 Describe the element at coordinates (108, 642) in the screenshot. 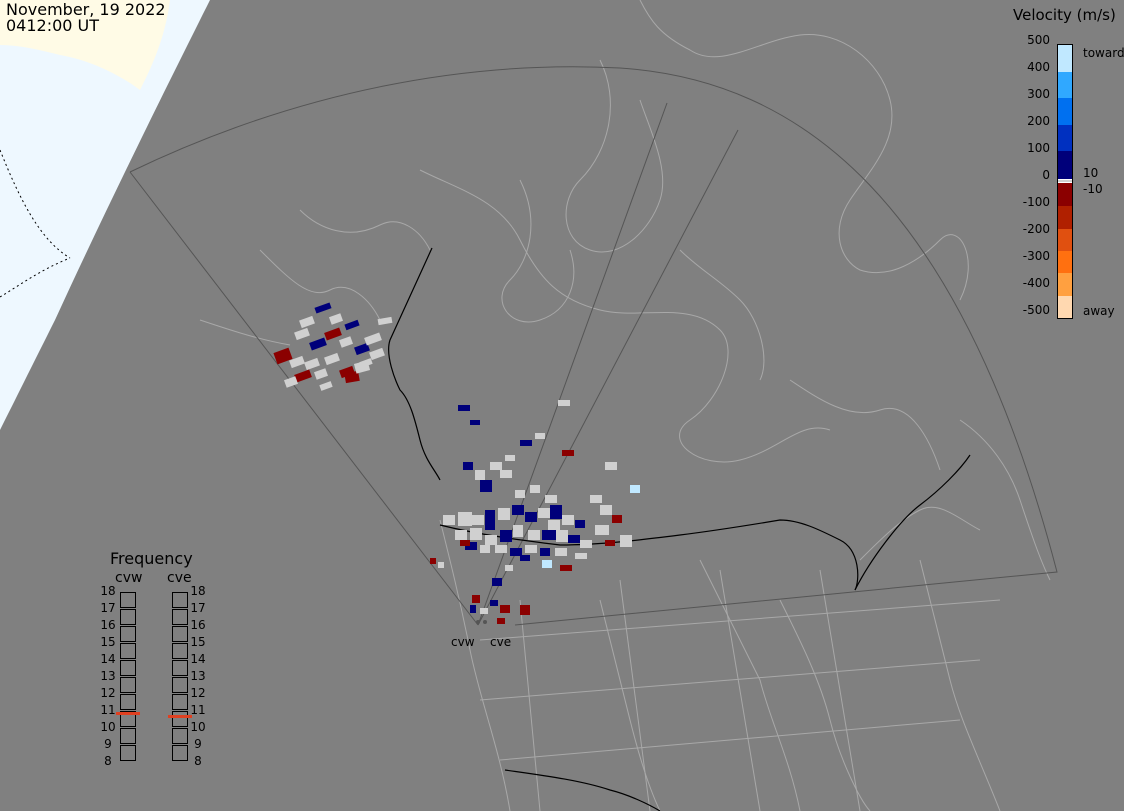

I see `frequency-scale-label: 15` at that location.